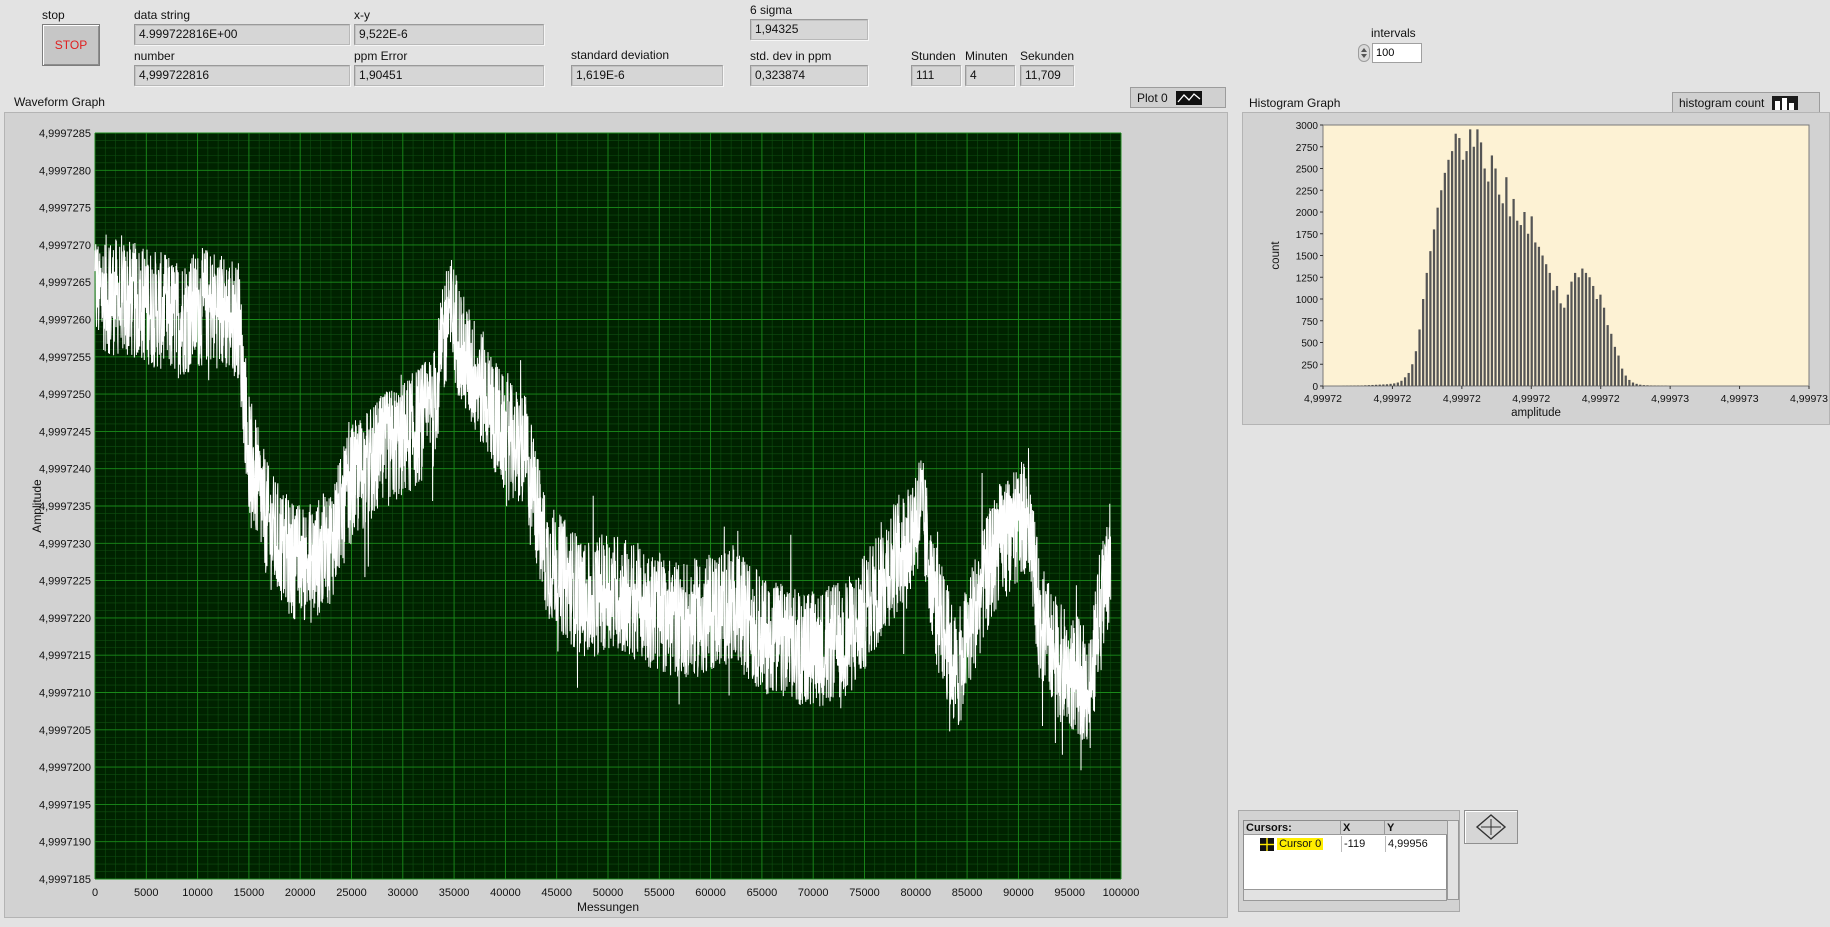 The image size is (1830, 927). Describe the element at coordinates (449, 34) in the screenshot. I see `xy-indicator: 9,522E-6` at that location.